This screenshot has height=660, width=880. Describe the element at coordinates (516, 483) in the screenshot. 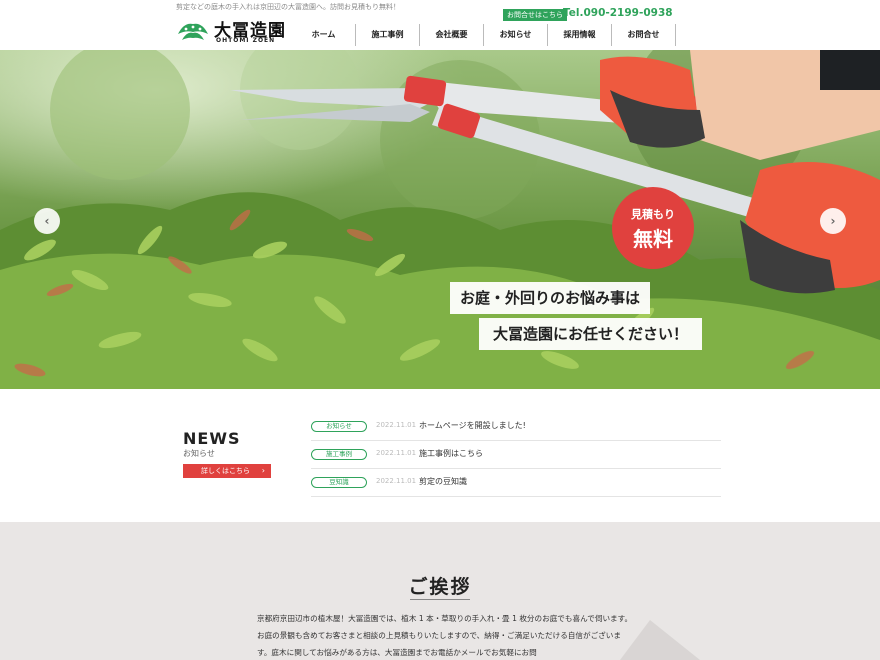

I see `news-item: 豆知識 2022.11.01 剪定の豆知識` at that location.